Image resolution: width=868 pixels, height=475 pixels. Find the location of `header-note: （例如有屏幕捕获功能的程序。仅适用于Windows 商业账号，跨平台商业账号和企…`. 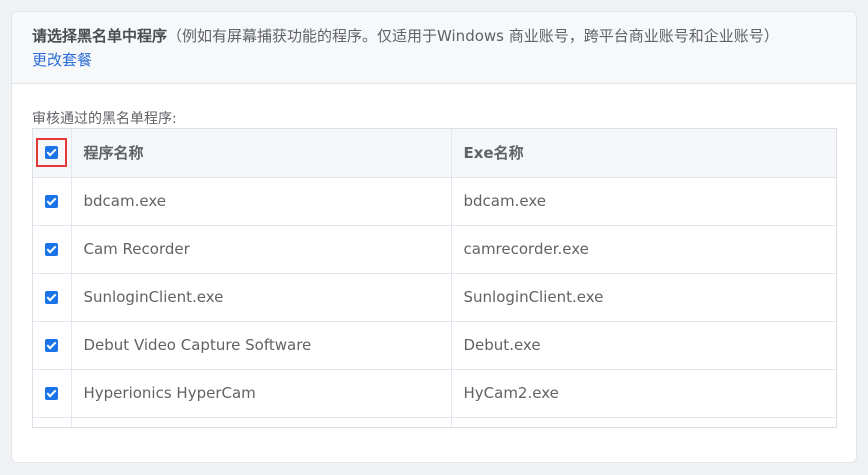

header-note: （例如有屏幕捕获功能的程序。仅适用于Windows 商业账号，跨平台商业账号和企… is located at coordinates (473, 36).